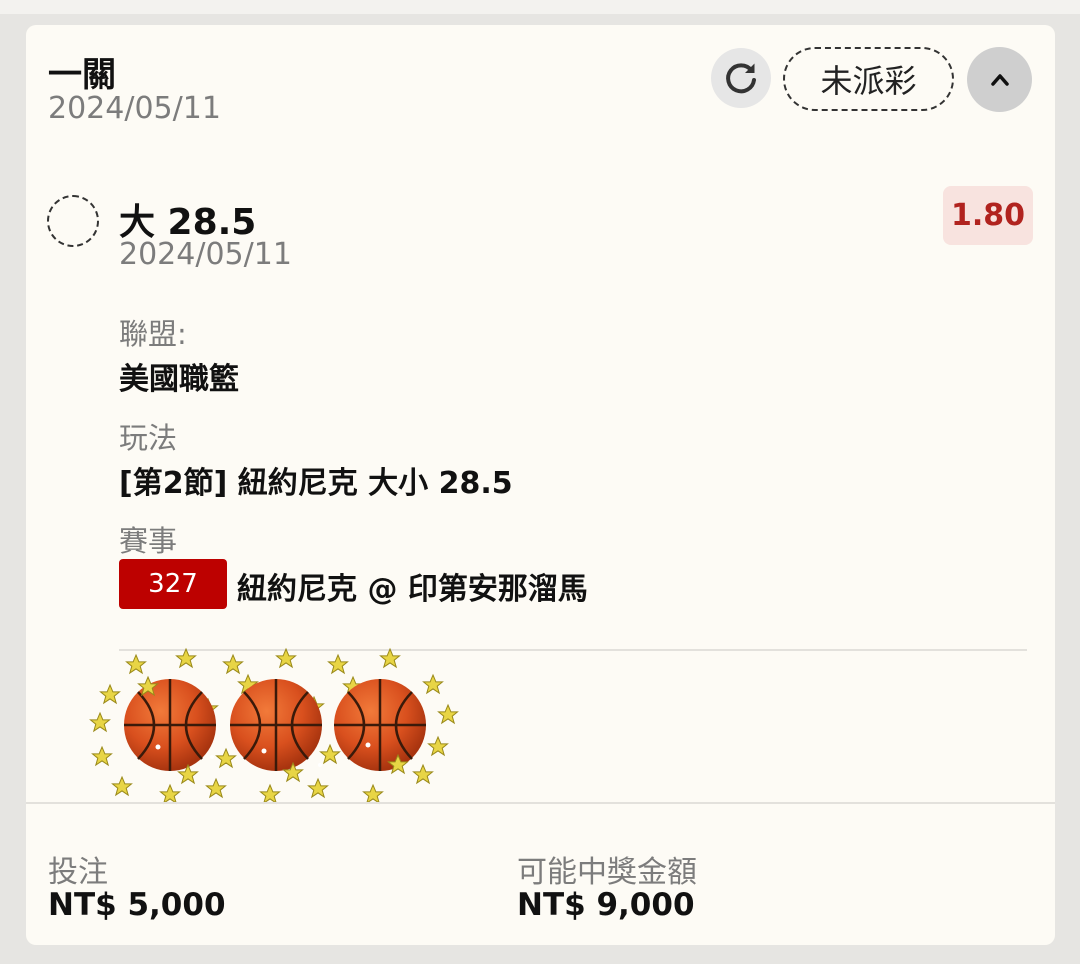 Image resolution: width=1080 pixels, height=964 pixels. I want to click on bet-date: 2024/05/11, so click(134, 108).